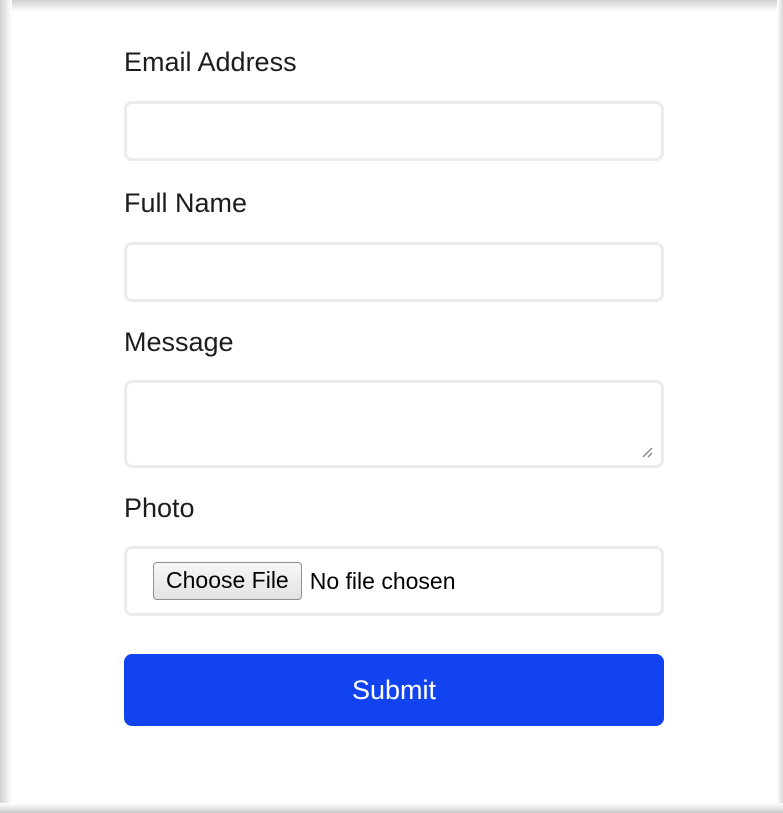 This screenshot has height=813, width=783. Describe the element at coordinates (159, 508) in the screenshot. I see `photo-label: Photo` at that location.